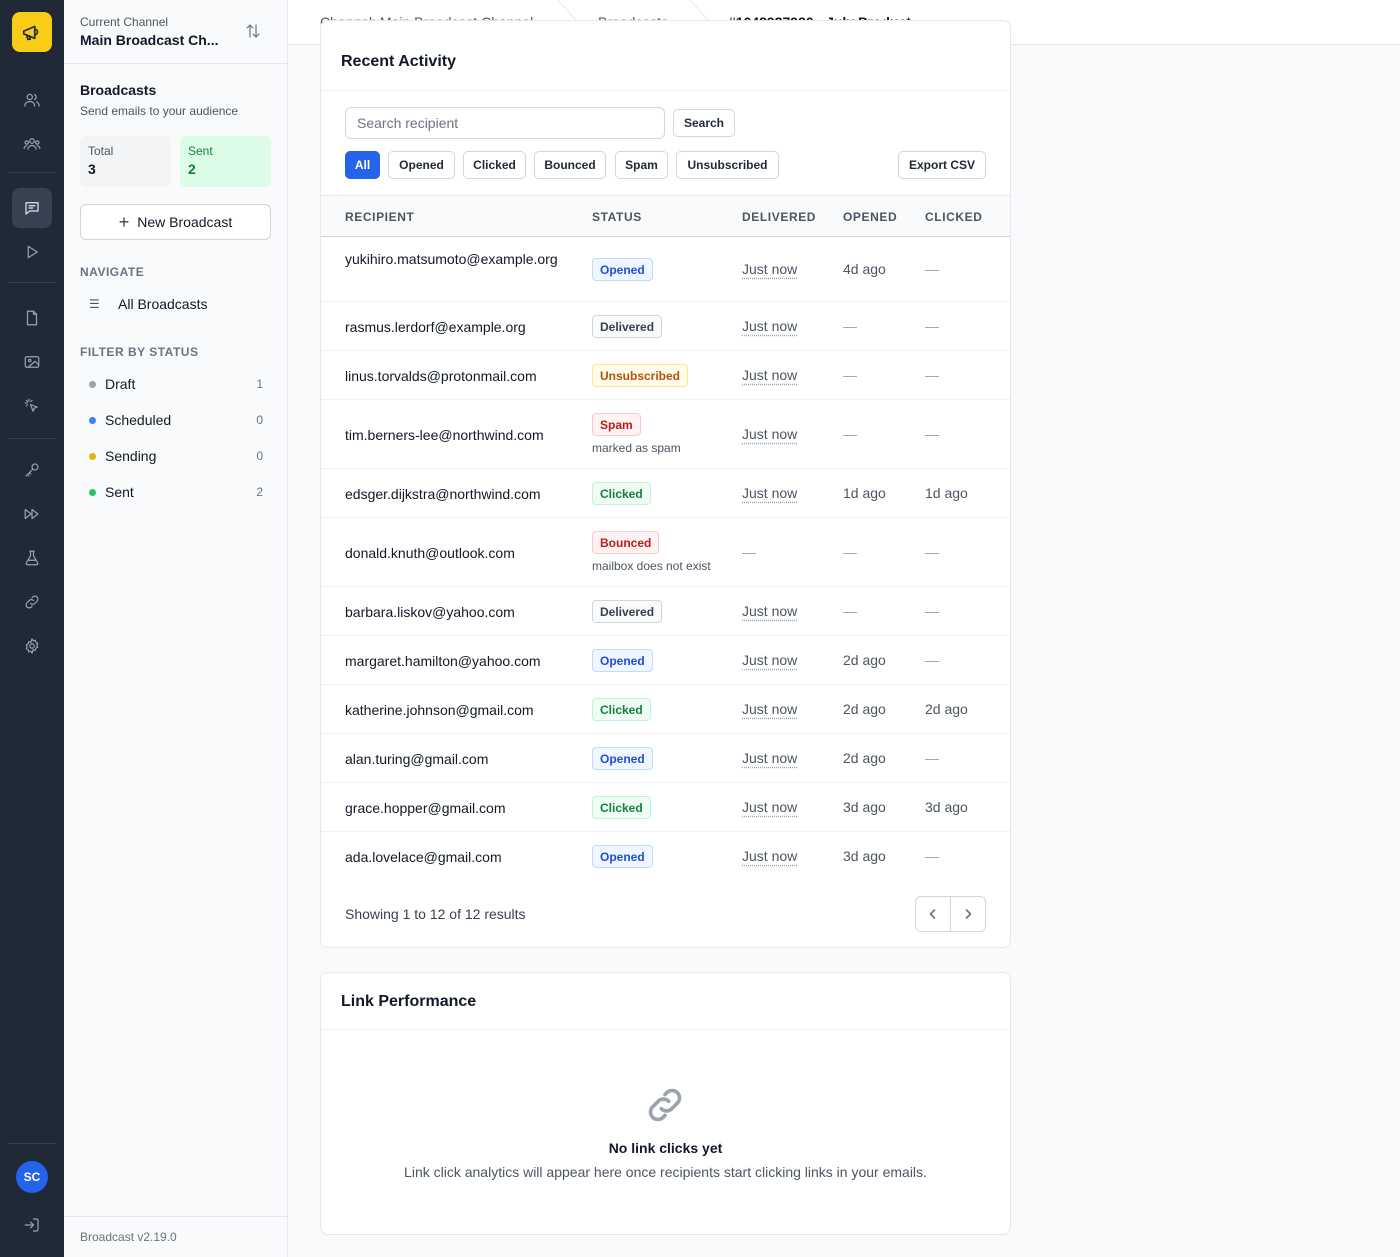  Describe the element at coordinates (32, 1225) in the screenshot. I see `logout-icon` at that location.